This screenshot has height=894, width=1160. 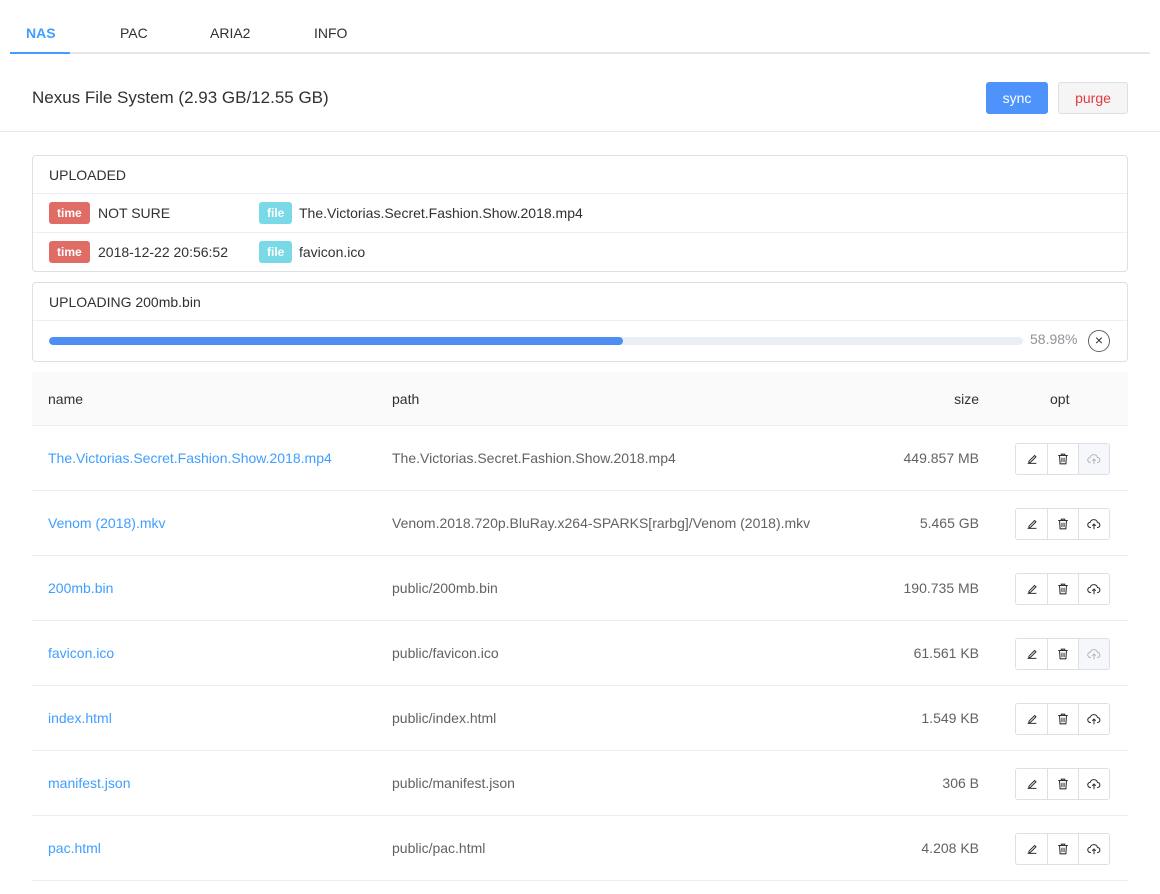 What do you see at coordinates (445, 588) in the screenshot?
I see `file-path: public/200mb.bin` at bounding box center [445, 588].